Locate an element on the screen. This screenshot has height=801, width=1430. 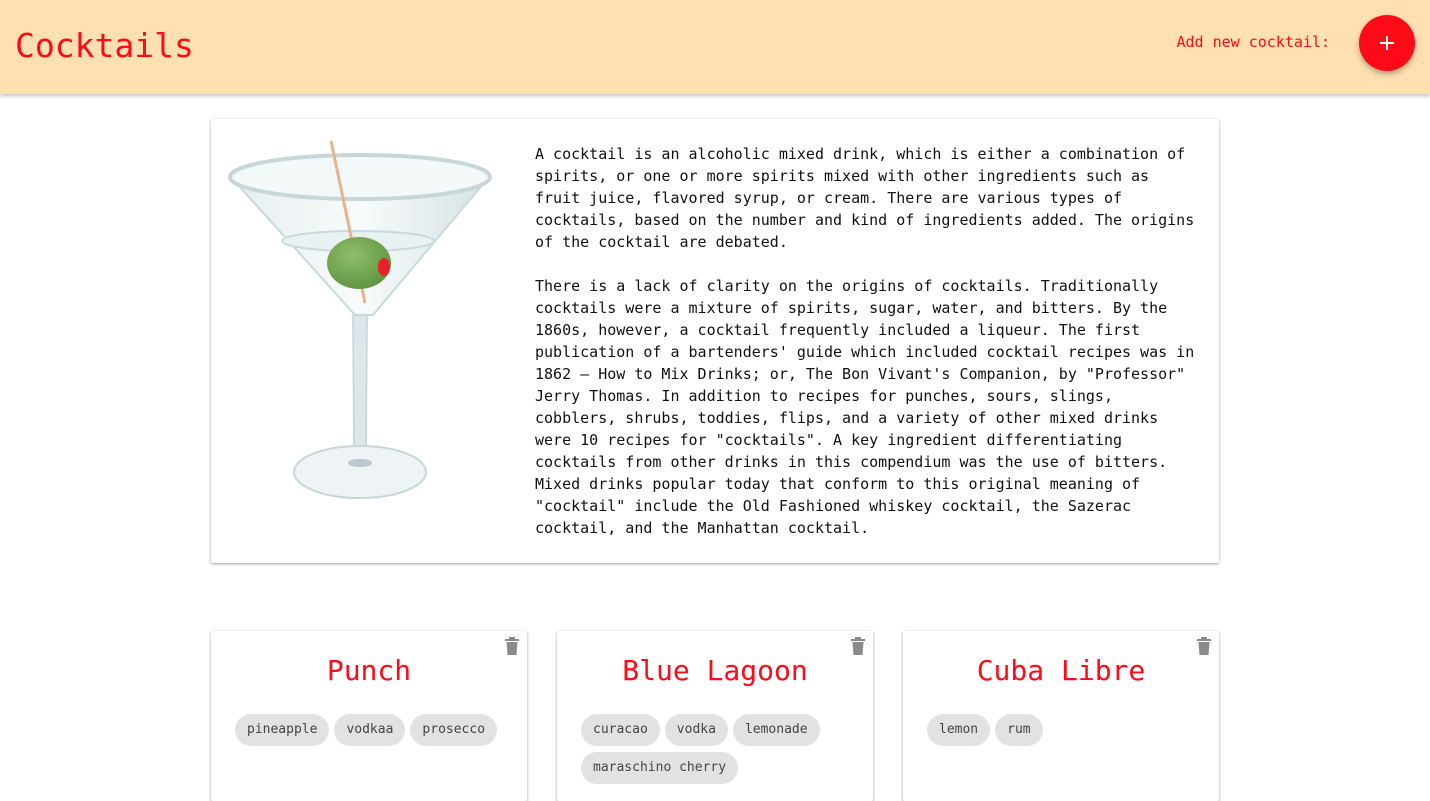
ingredient-chip: rum is located at coordinates (1019, 730).